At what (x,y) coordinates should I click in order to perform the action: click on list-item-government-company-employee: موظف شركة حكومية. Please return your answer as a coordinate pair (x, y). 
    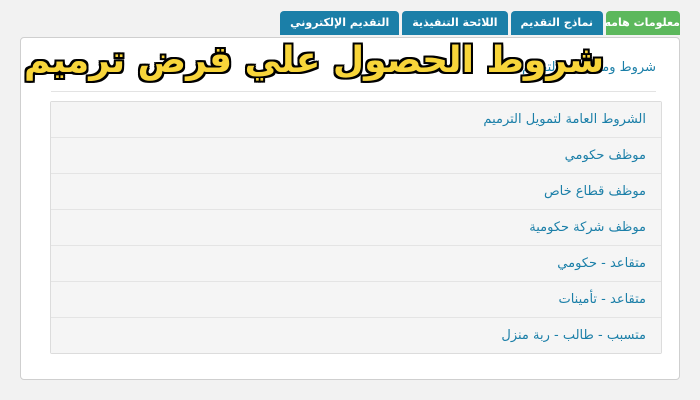
    Looking at the image, I should click on (356, 228).